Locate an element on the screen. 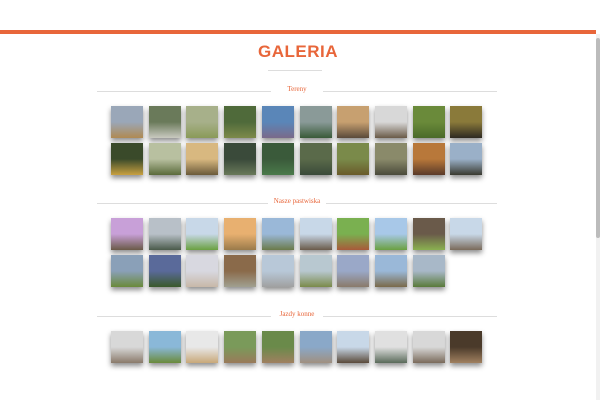  title-divider is located at coordinates (295, 70).